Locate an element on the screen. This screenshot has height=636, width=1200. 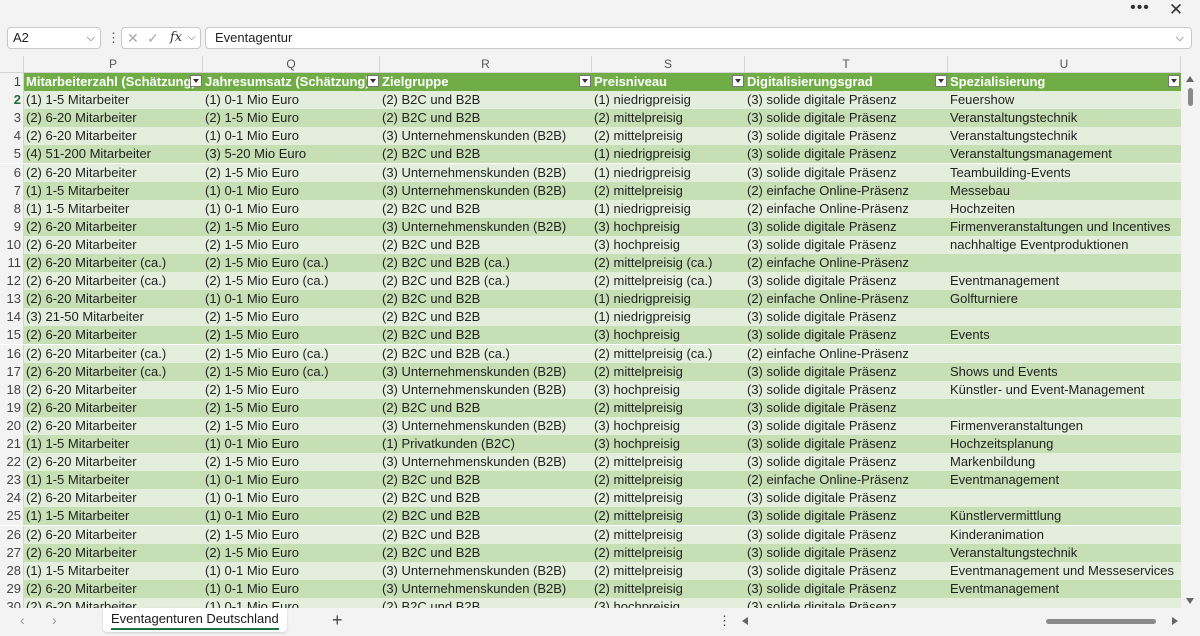
close-icon: ✕ is located at coordinates (1176, 10).